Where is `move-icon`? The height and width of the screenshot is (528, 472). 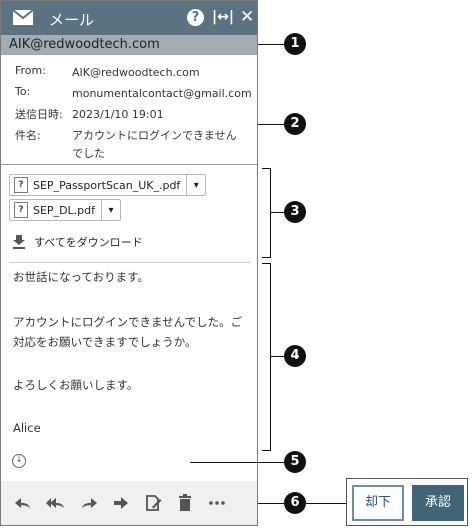 move-icon is located at coordinates (121, 503).